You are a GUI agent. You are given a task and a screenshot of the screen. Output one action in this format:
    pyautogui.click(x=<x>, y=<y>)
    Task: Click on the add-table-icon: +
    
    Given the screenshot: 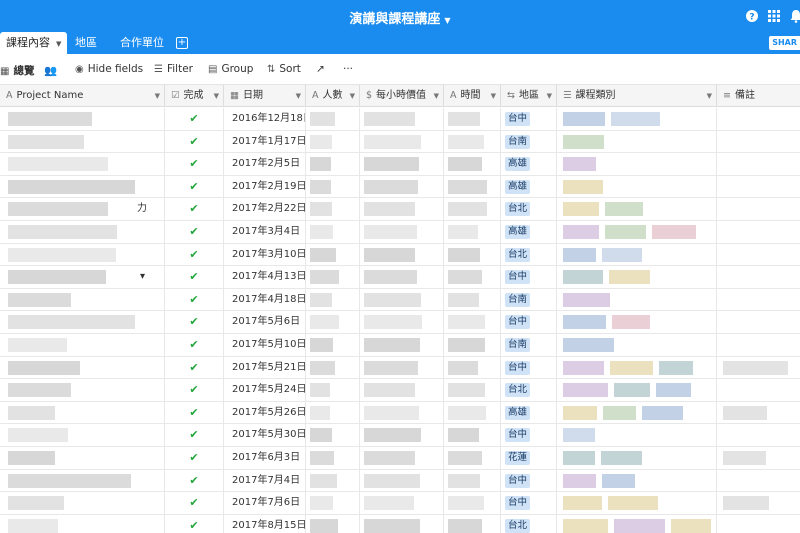 What is the action you would take?
    pyautogui.click(x=182, y=43)
    